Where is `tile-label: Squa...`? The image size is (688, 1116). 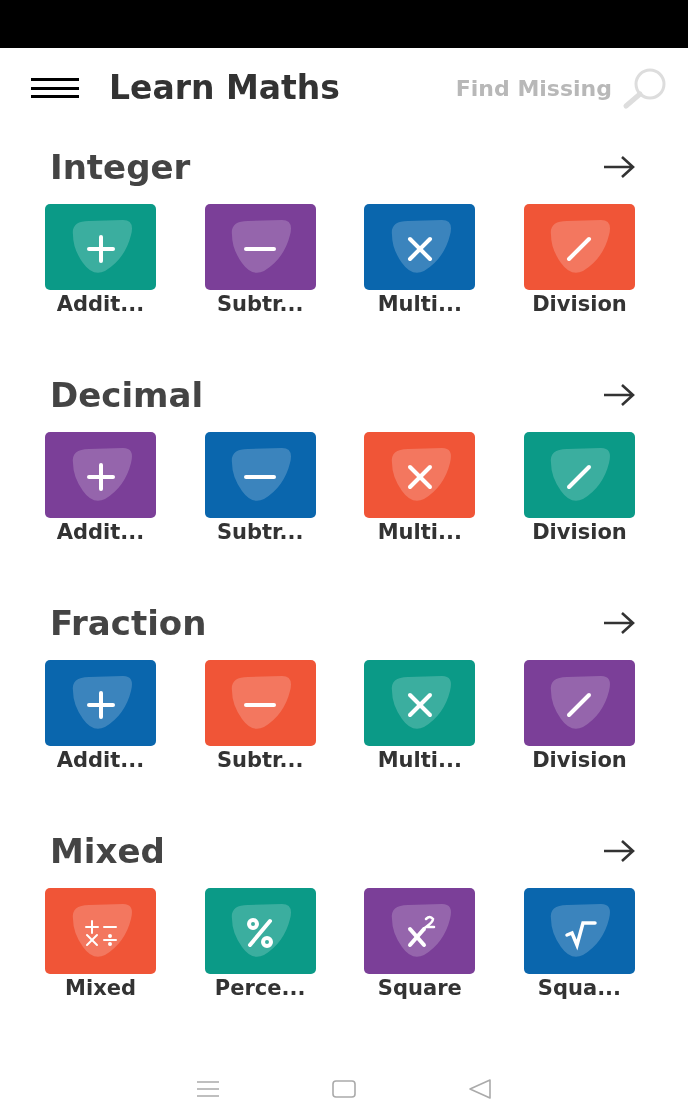
tile-label: Squa... is located at coordinates (579, 988).